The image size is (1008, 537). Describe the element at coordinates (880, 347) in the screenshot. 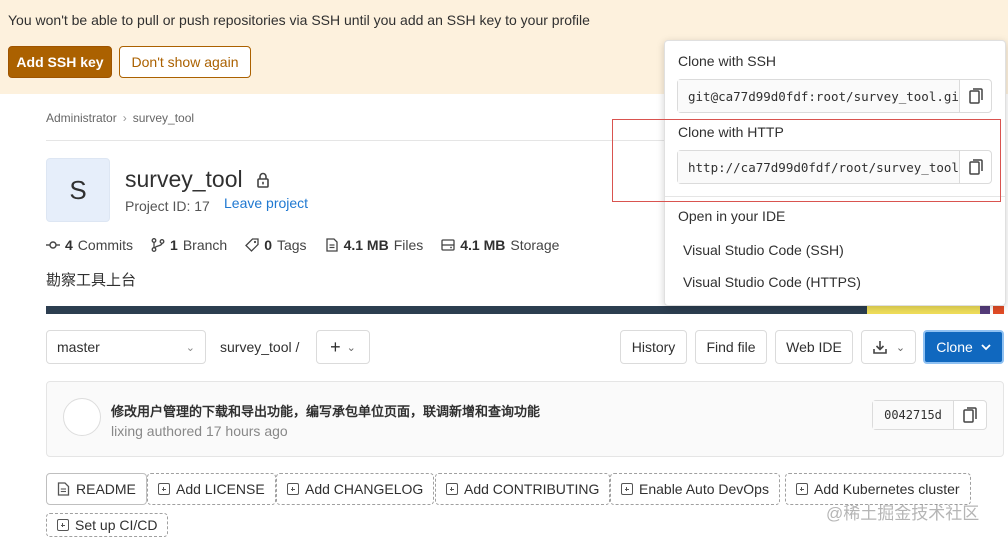

I see `download-icon` at that location.